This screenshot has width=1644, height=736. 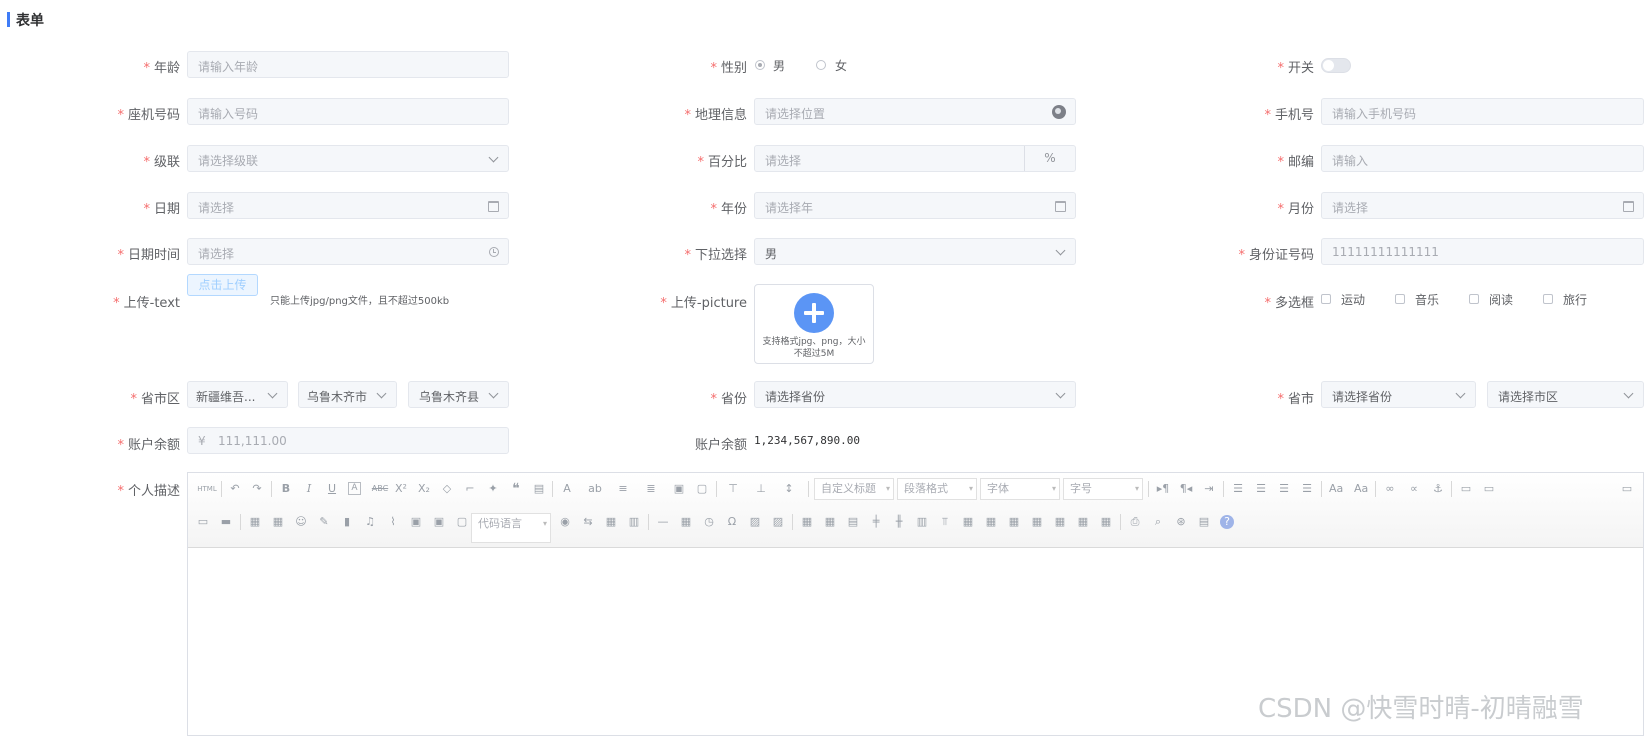 What do you see at coordinates (1014, 522) in the screenshot?
I see `merge-down-icon: ▦` at bounding box center [1014, 522].